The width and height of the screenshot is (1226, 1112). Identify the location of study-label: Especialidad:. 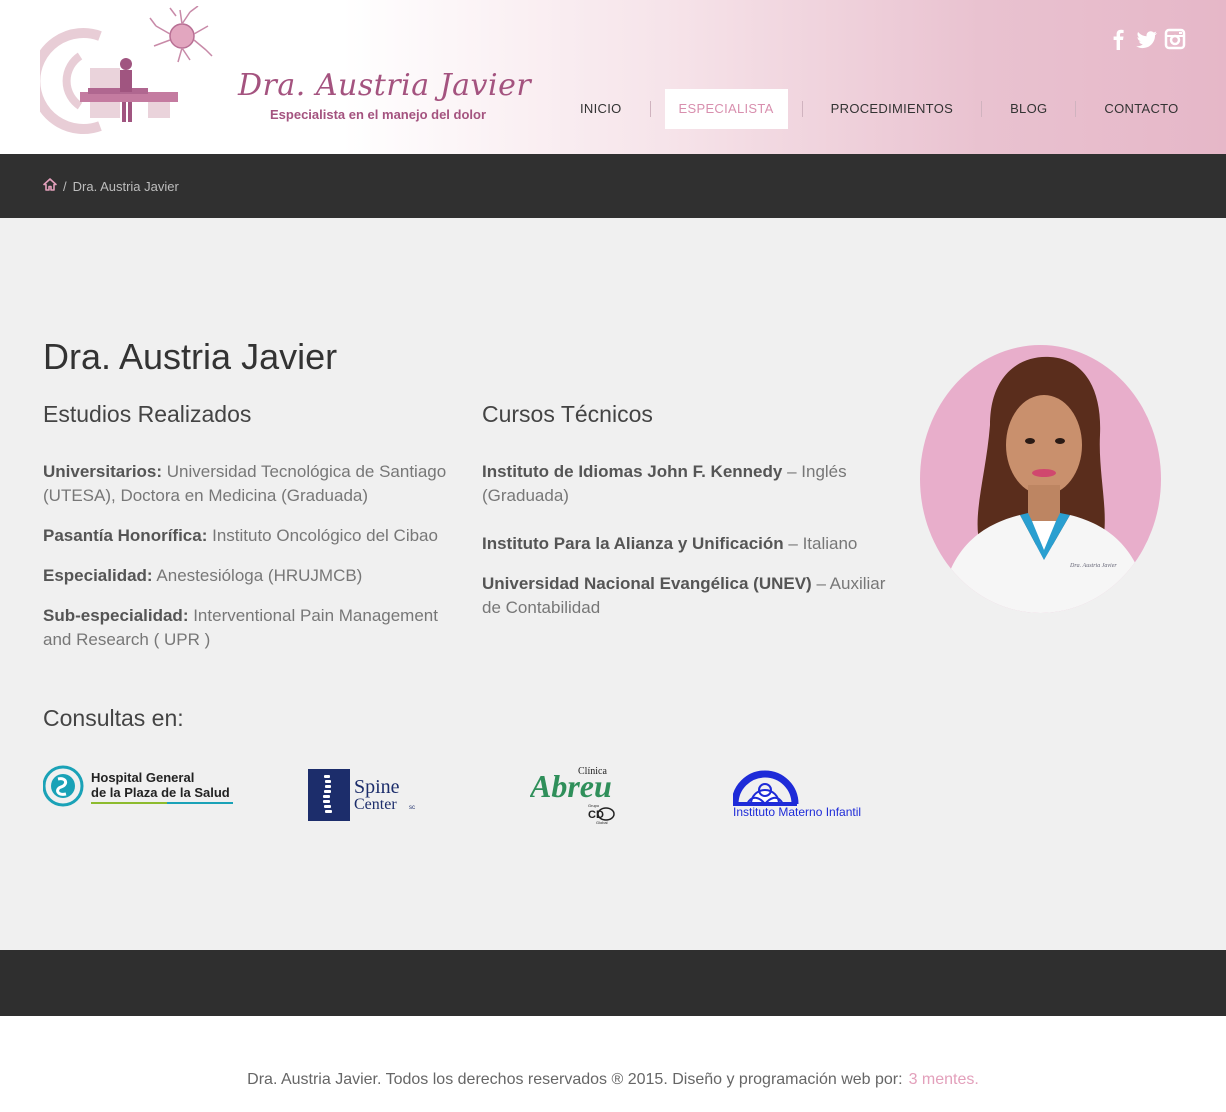
(98, 575).